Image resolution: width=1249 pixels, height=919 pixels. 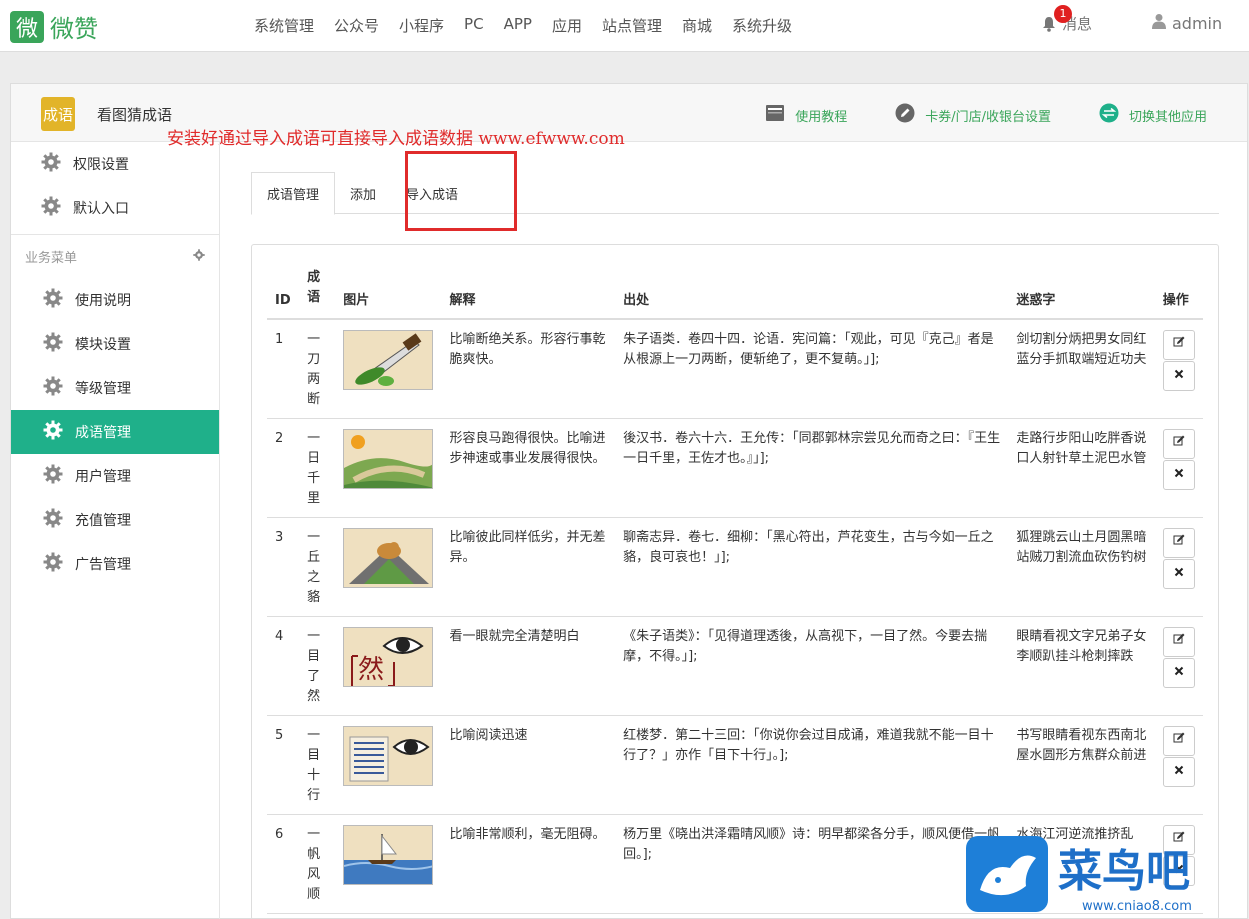 I want to click on nav-item-apps: 应用, so click(x=567, y=25).